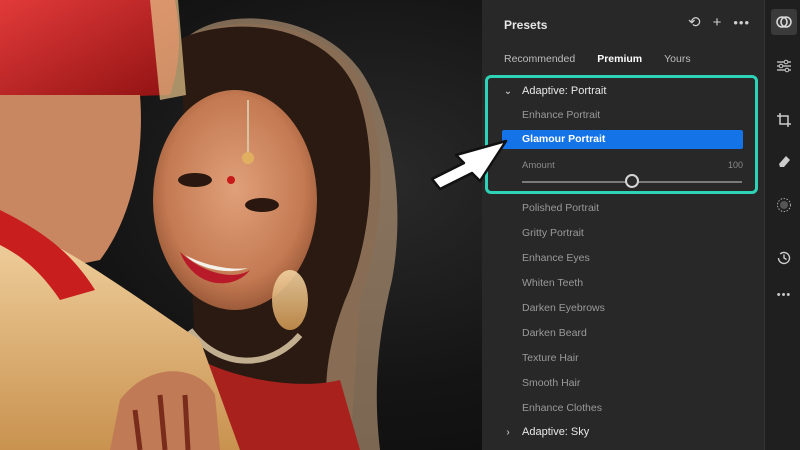 The width and height of the screenshot is (800, 450). Describe the element at coordinates (552, 283) in the screenshot. I see `preset-whiten-teeth: Whiten Teeth` at that location.